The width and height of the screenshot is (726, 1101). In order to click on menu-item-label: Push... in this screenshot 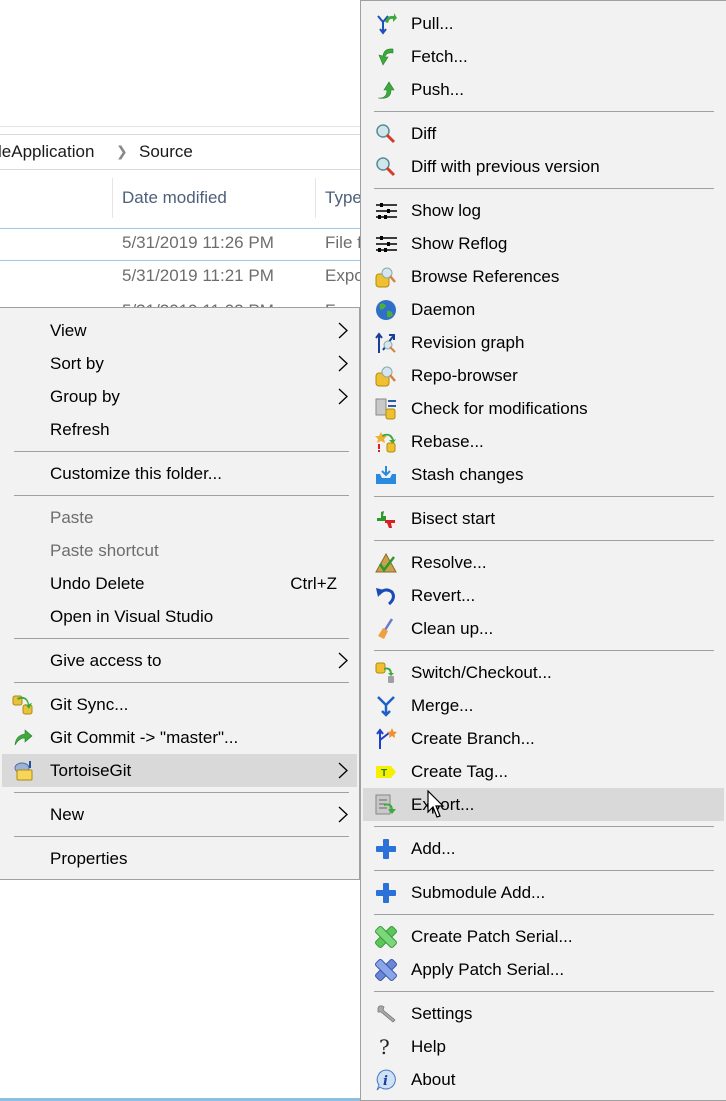, I will do `click(437, 89)`.